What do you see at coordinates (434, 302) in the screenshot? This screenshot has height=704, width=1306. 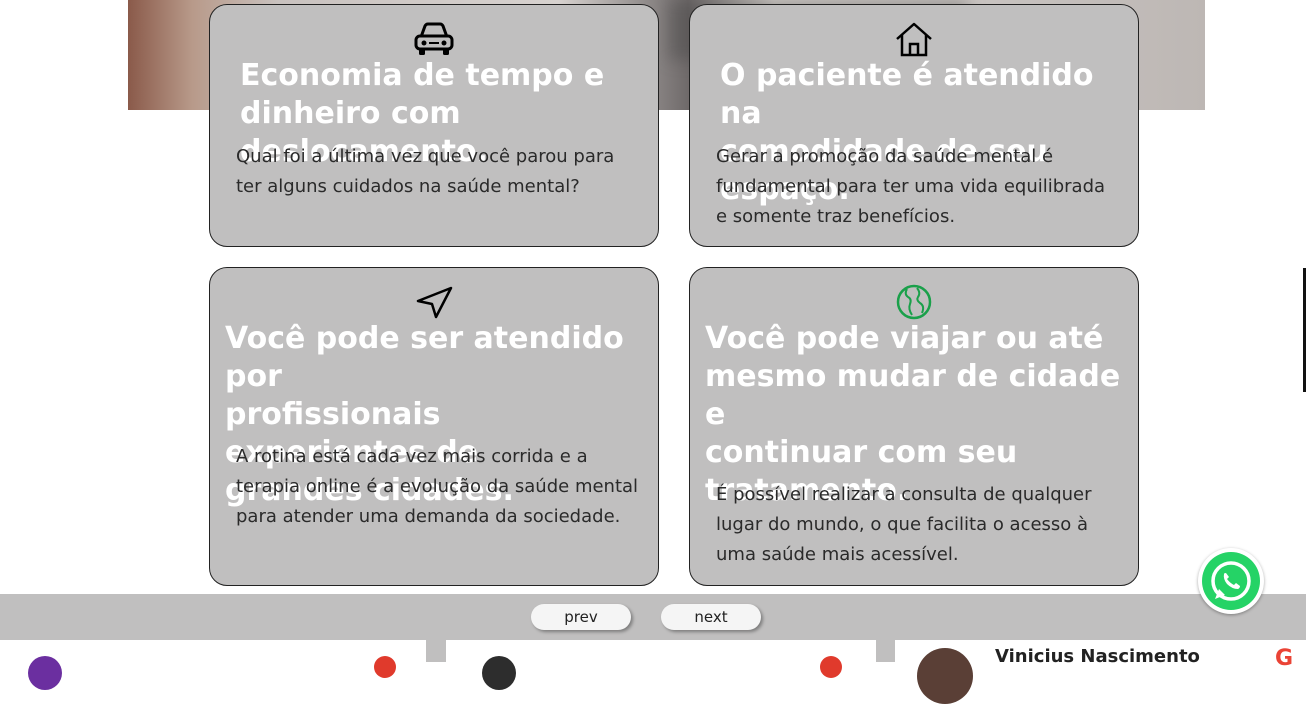 I see `navigation-arrow-icon` at bounding box center [434, 302].